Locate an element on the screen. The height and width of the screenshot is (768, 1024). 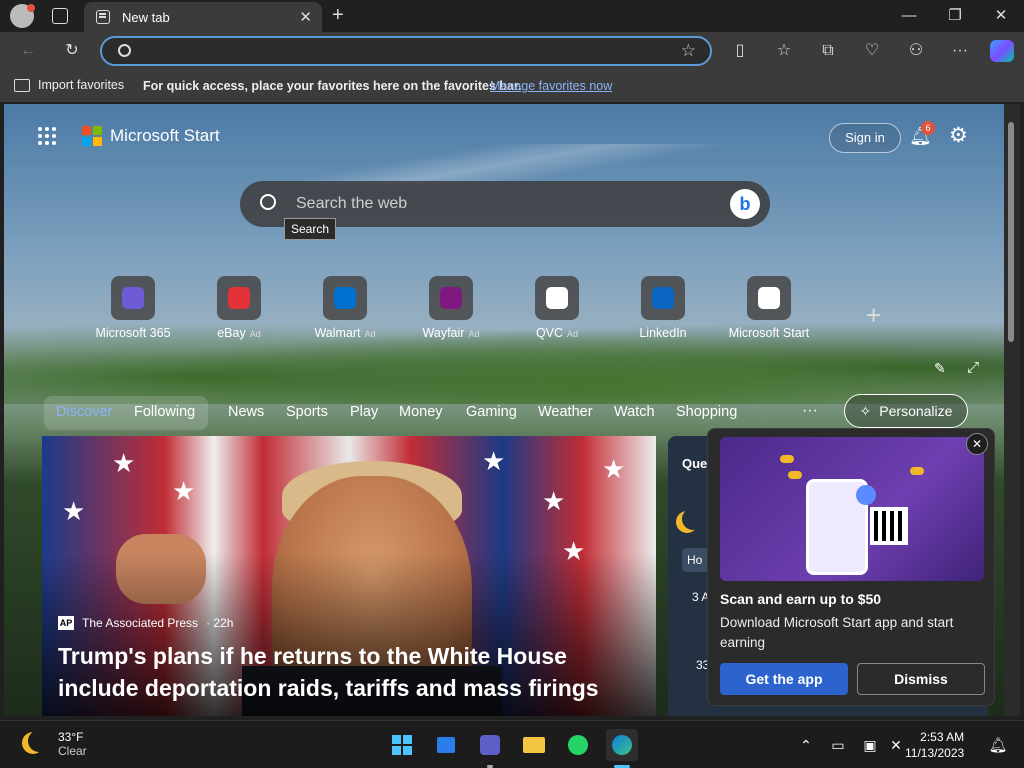
popup-title: Scan and earn up to $50 is located at coordinates (801, 599).